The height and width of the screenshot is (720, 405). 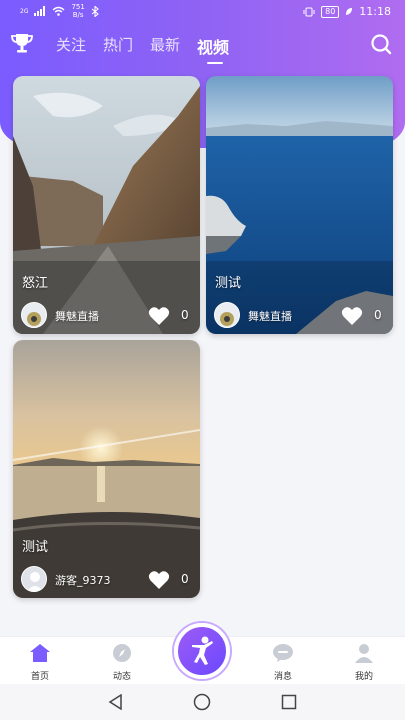 What do you see at coordinates (364, 653) in the screenshot?
I see `user-icon` at bounding box center [364, 653].